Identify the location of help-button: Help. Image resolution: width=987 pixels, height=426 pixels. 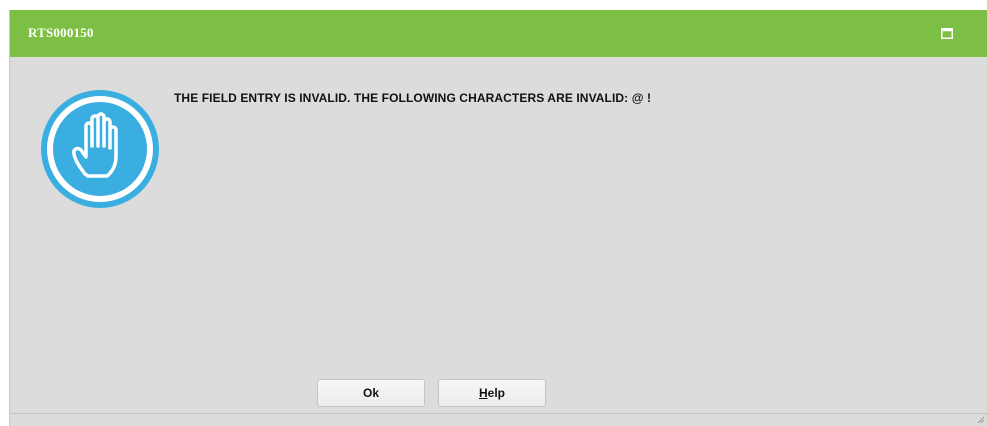
(492, 393).